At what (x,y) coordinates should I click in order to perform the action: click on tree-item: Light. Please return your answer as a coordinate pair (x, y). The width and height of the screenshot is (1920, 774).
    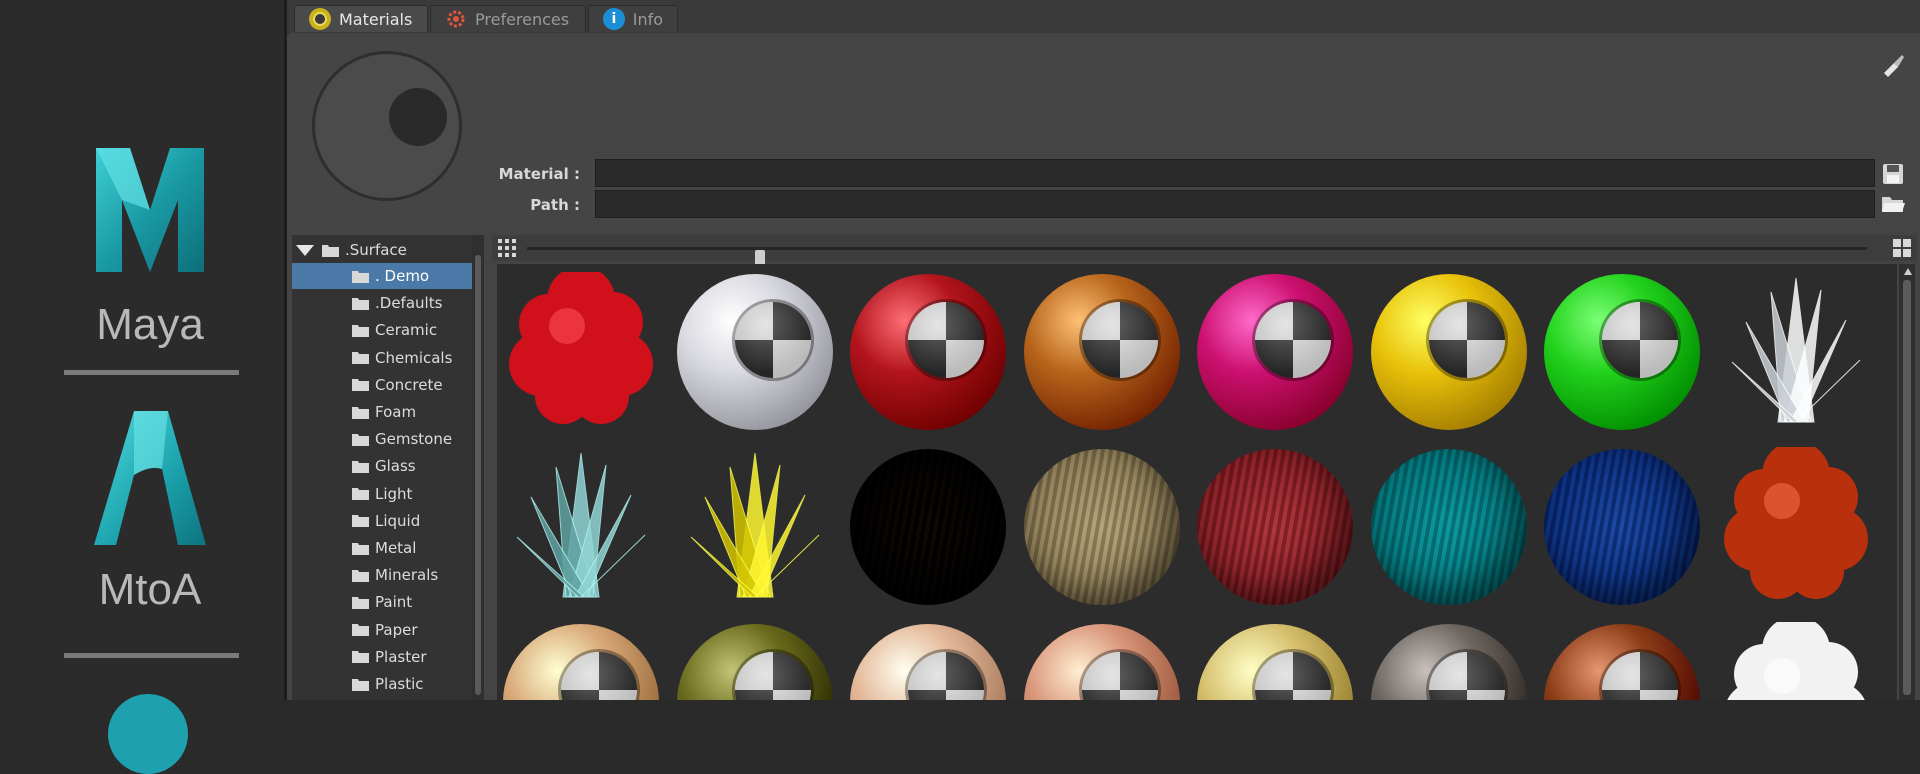
    Looking at the image, I should click on (382, 494).